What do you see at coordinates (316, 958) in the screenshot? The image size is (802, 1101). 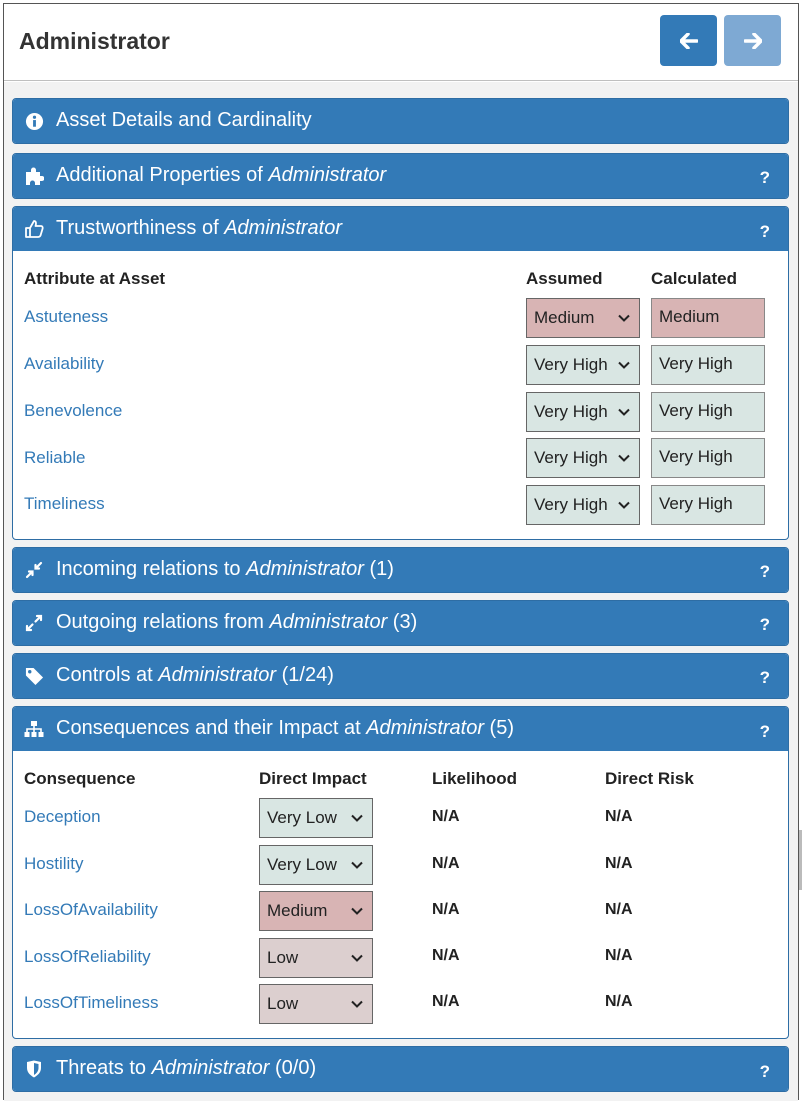 I see `impact-select-loss-of-reliability: Low` at bounding box center [316, 958].